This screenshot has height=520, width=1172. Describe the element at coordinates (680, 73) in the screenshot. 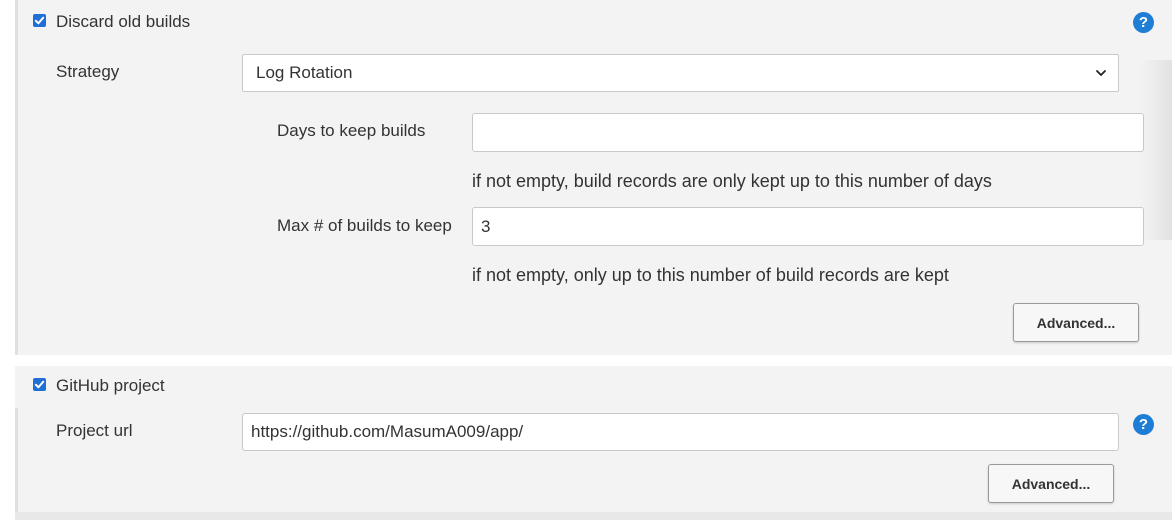

I see `strategy-select: Log Rotation` at that location.